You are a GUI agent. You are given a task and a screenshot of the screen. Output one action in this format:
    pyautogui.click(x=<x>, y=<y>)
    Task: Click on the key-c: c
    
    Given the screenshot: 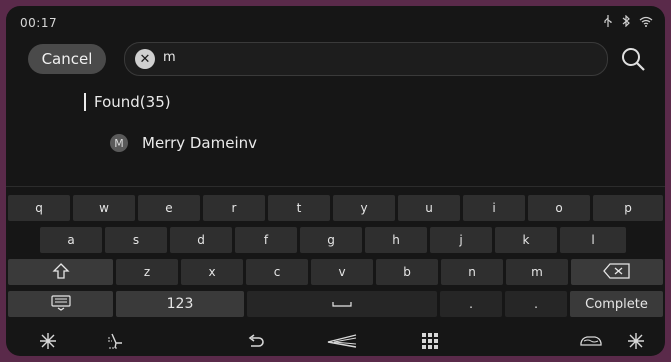 What is the action you would take?
    pyautogui.click(x=277, y=272)
    